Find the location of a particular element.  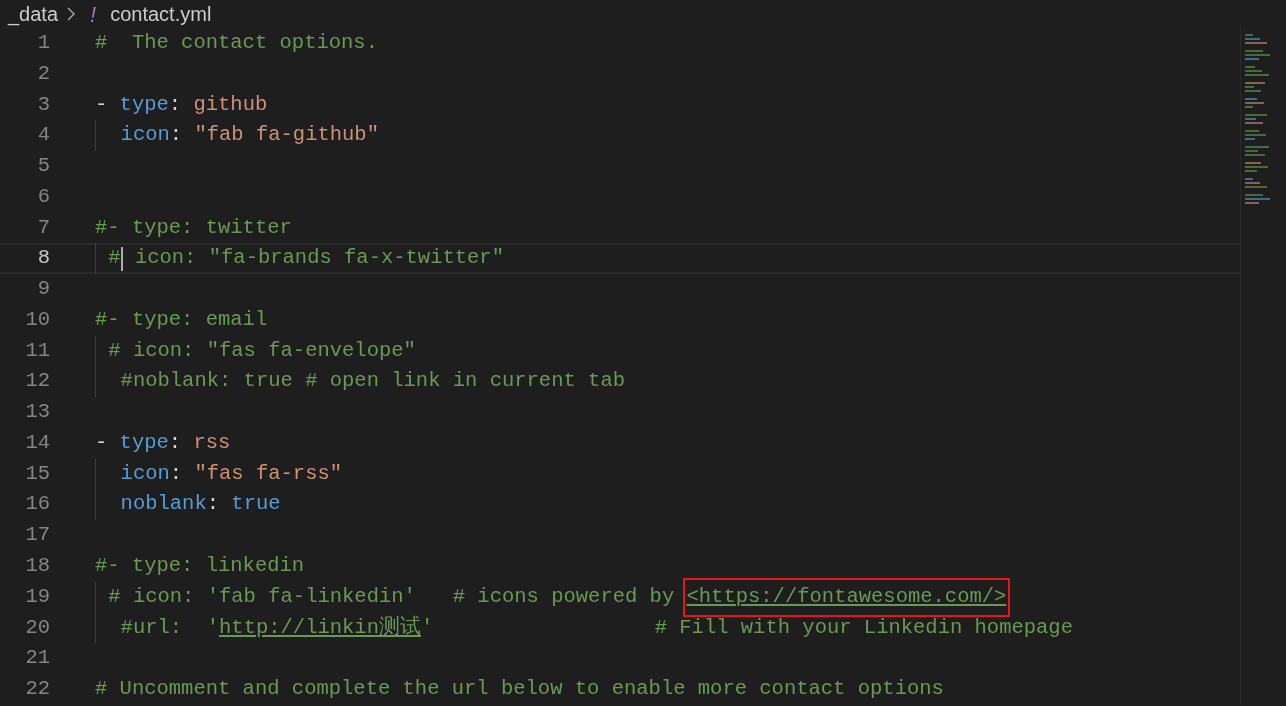

line-number: 1 is located at coordinates (43, 43).